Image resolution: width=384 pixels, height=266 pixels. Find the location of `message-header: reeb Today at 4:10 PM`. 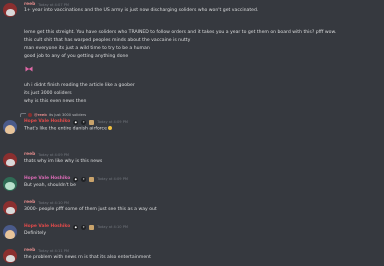

message-header: reeb Today at 4:10 PM is located at coordinates (46, 203).